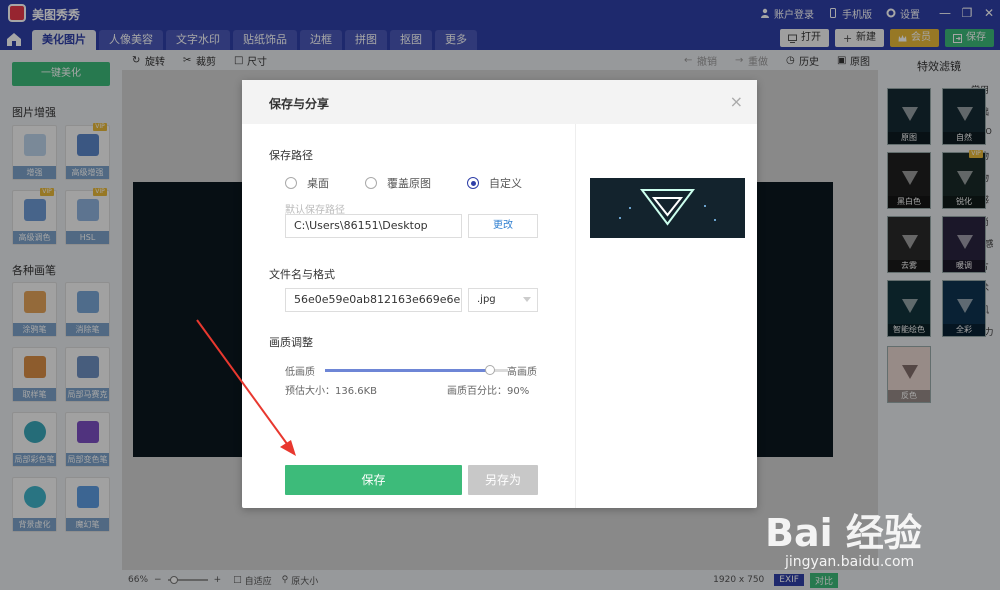 Image resolution: width=1000 pixels, height=590 pixels. Describe the element at coordinates (850, 562) in the screenshot. I see `baidu-url: jingyan.baidu.com` at that location.